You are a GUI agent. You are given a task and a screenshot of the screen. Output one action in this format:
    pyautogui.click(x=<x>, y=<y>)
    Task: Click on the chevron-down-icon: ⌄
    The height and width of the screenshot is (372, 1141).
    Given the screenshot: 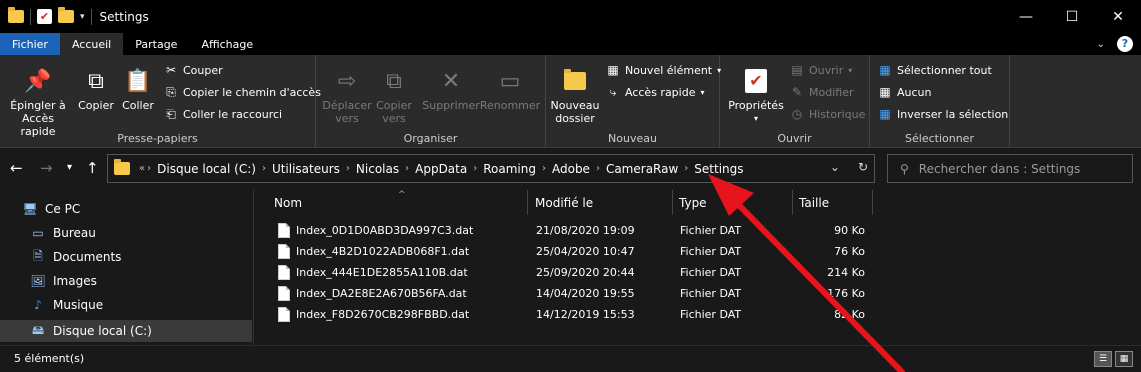 What is the action you would take?
    pyautogui.click(x=1101, y=44)
    